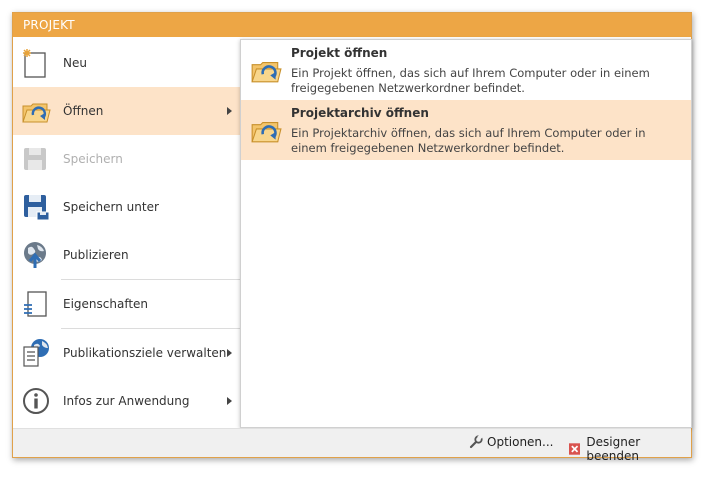 Image resolution: width=712 pixels, height=477 pixels. Describe the element at coordinates (352, 25) in the screenshot. I see `window-title: PROJEKT` at that location.